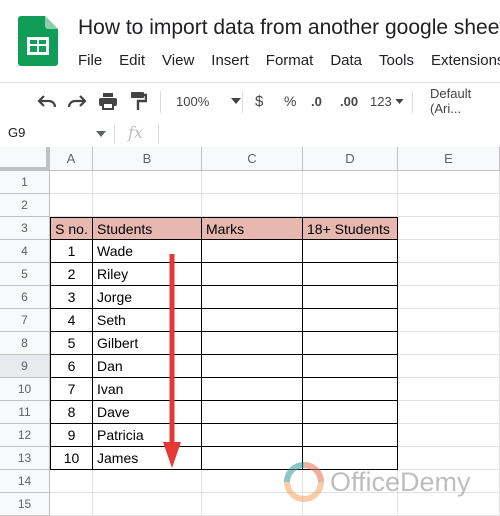  Describe the element at coordinates (252, 228) in the screenshot. I see `cell-c3: Marks` at that location.